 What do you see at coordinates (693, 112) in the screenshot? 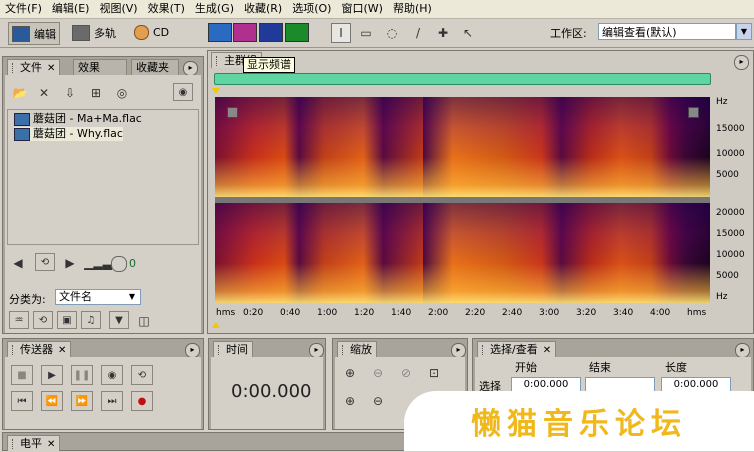
I see `fade-out-handle` at bounding box center [693, 112].